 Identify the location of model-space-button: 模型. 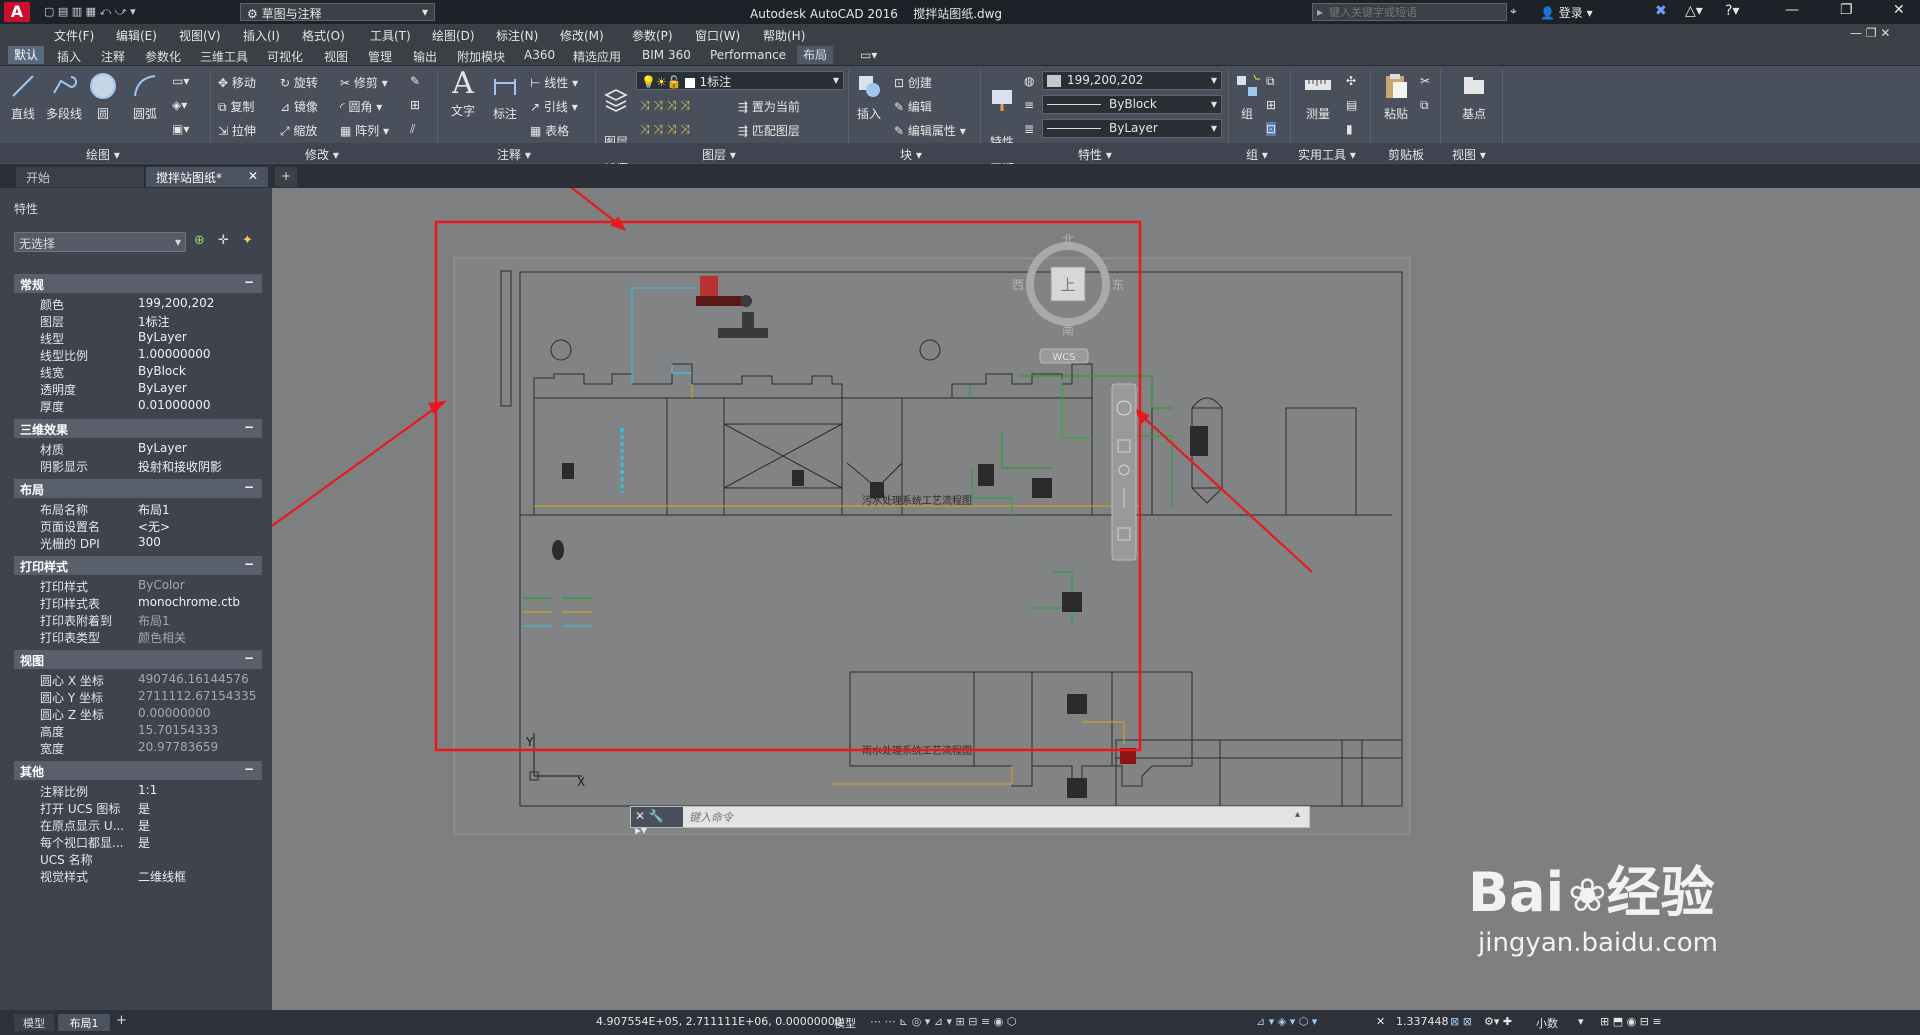
(845, 1023).